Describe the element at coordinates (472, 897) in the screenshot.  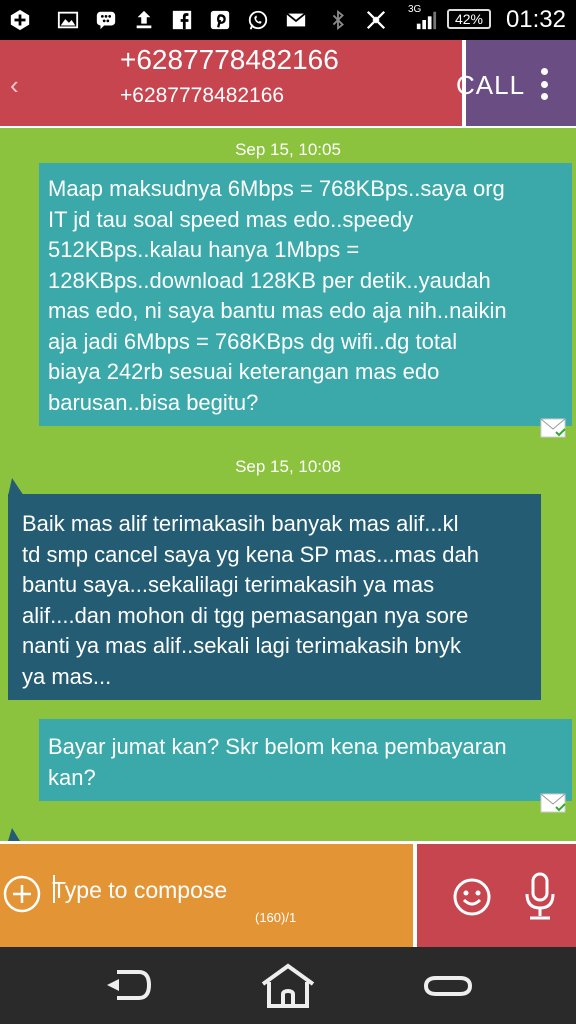
I see `smiley-icon` at that location.